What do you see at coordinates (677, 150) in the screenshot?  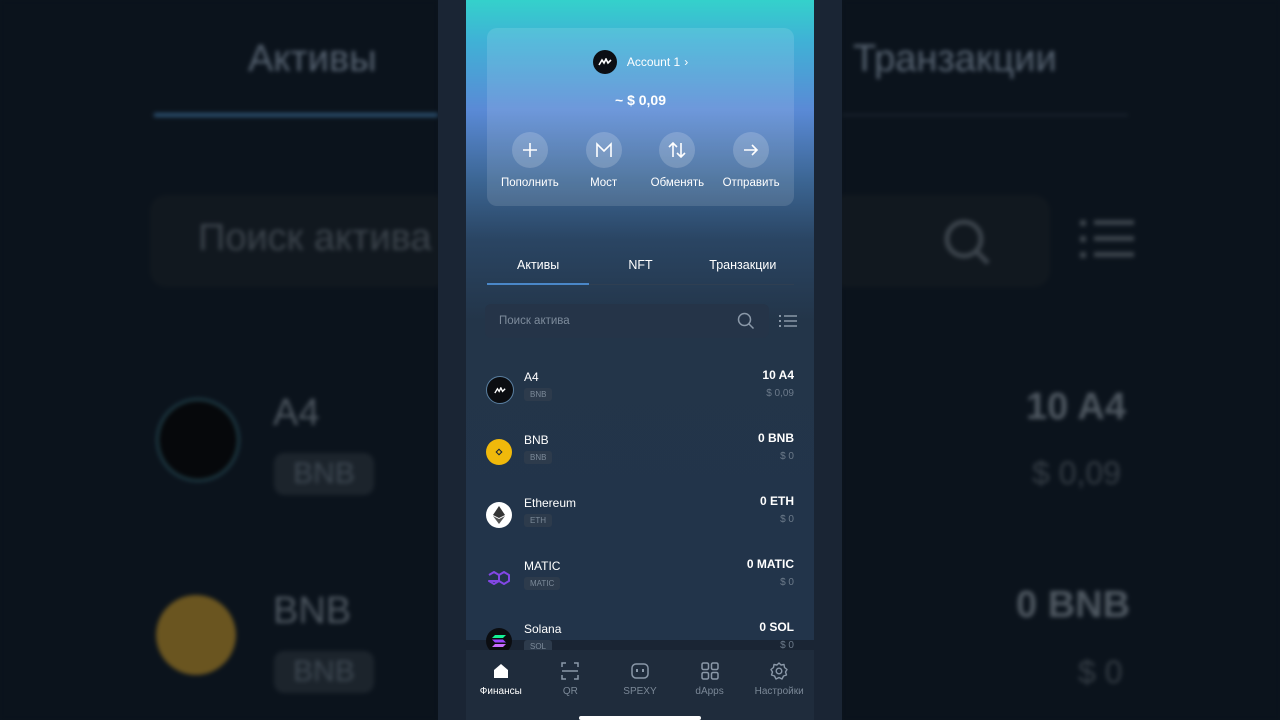 I see `swap-icon` at bounding box center [677, 150].